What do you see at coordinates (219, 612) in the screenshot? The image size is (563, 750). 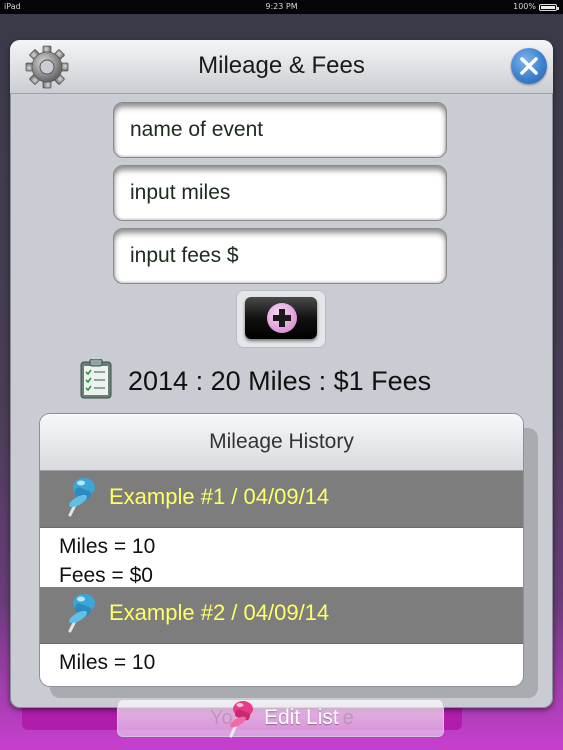 I see `history-entry-title: Example #2 / 04/09/14` at bounding box center [219, 612].